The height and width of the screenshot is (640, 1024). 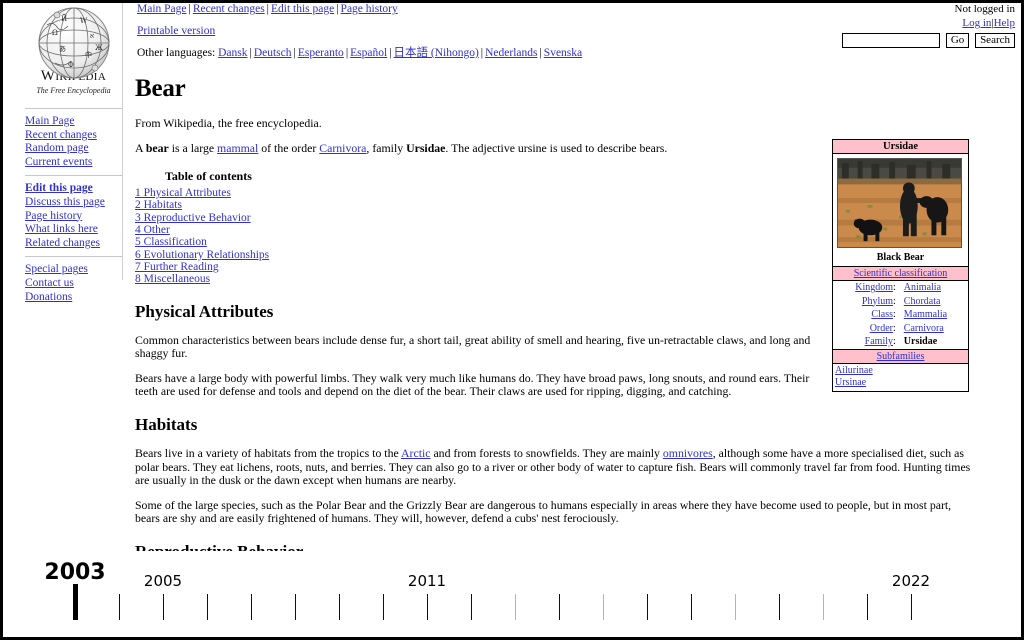 What do you see at coordinates (882, 314) in the screenshot?
I see `rank-link-class: Class` at bounding box center [882, 314].